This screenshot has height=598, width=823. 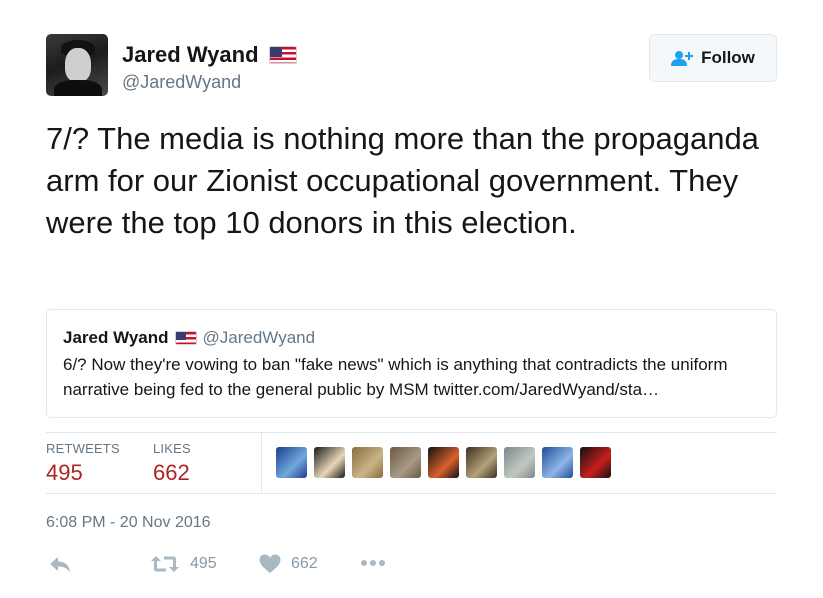 I want to click on likes-count: 662, so click(x=171, y=472).